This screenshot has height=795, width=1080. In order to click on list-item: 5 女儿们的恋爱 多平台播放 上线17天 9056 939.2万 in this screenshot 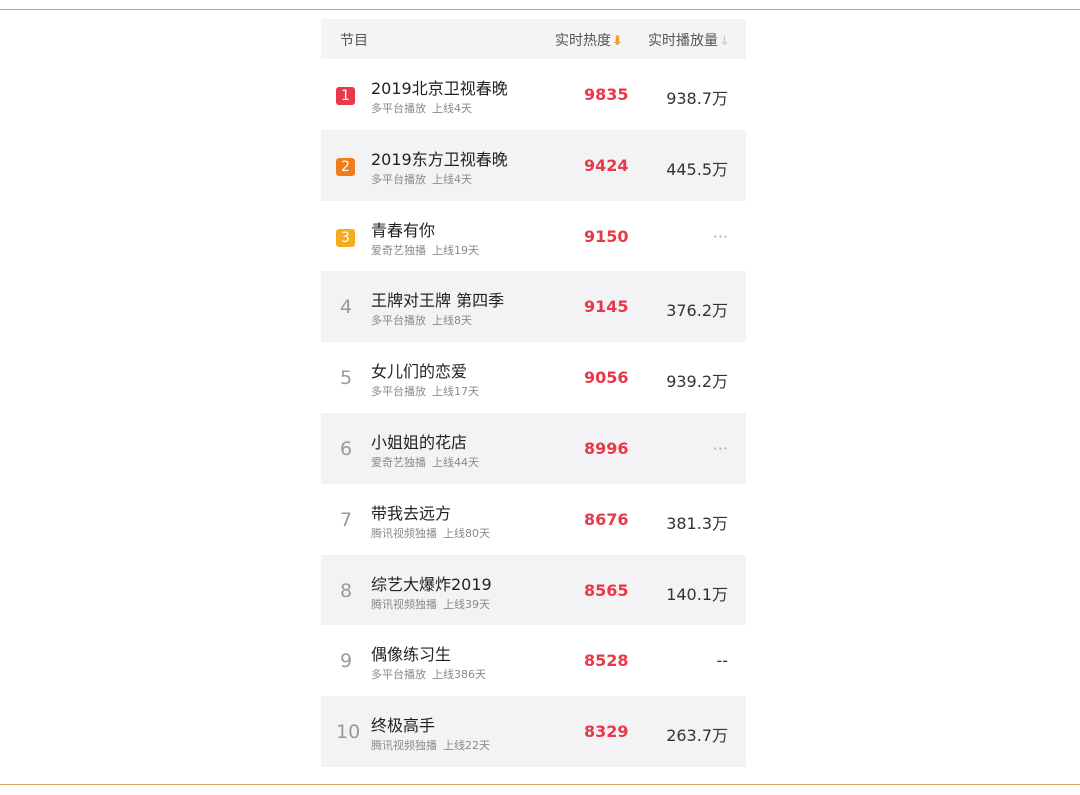, I will do `click(533, 377)`.